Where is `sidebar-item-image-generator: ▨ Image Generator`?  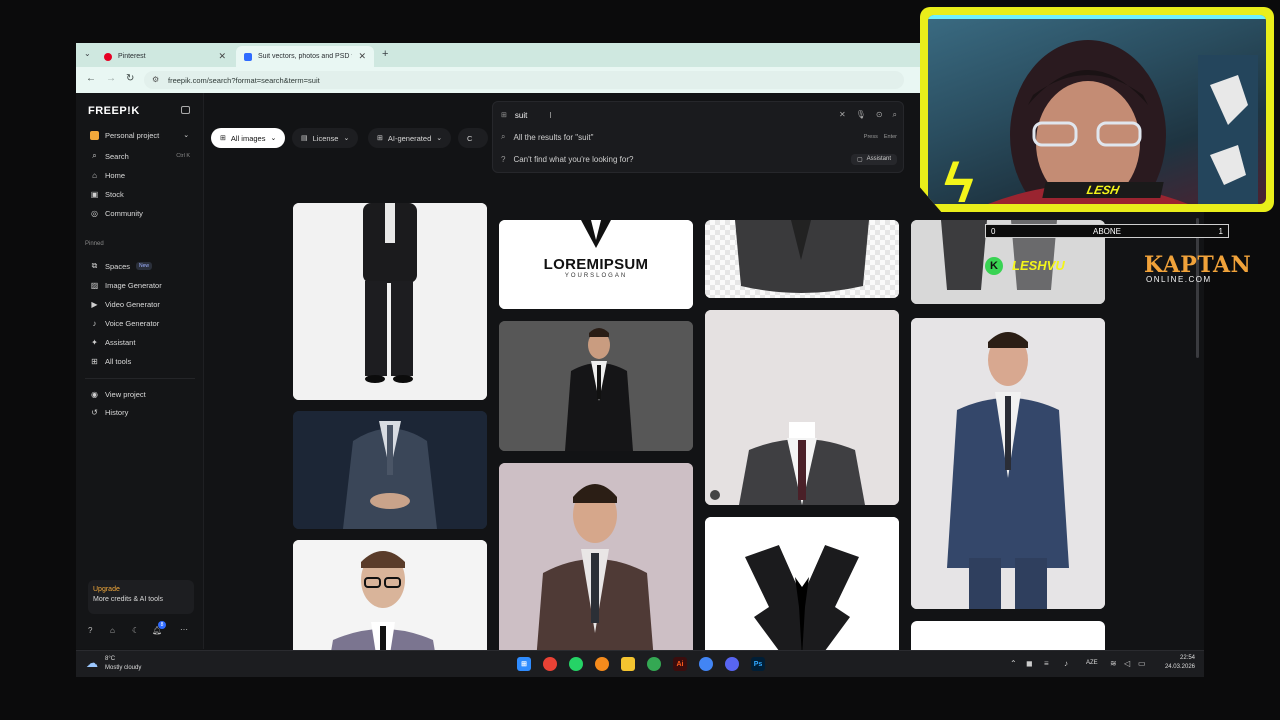
sidebar-item-image-generator: ▨ Image Generator is located at coordinates (126, 285).